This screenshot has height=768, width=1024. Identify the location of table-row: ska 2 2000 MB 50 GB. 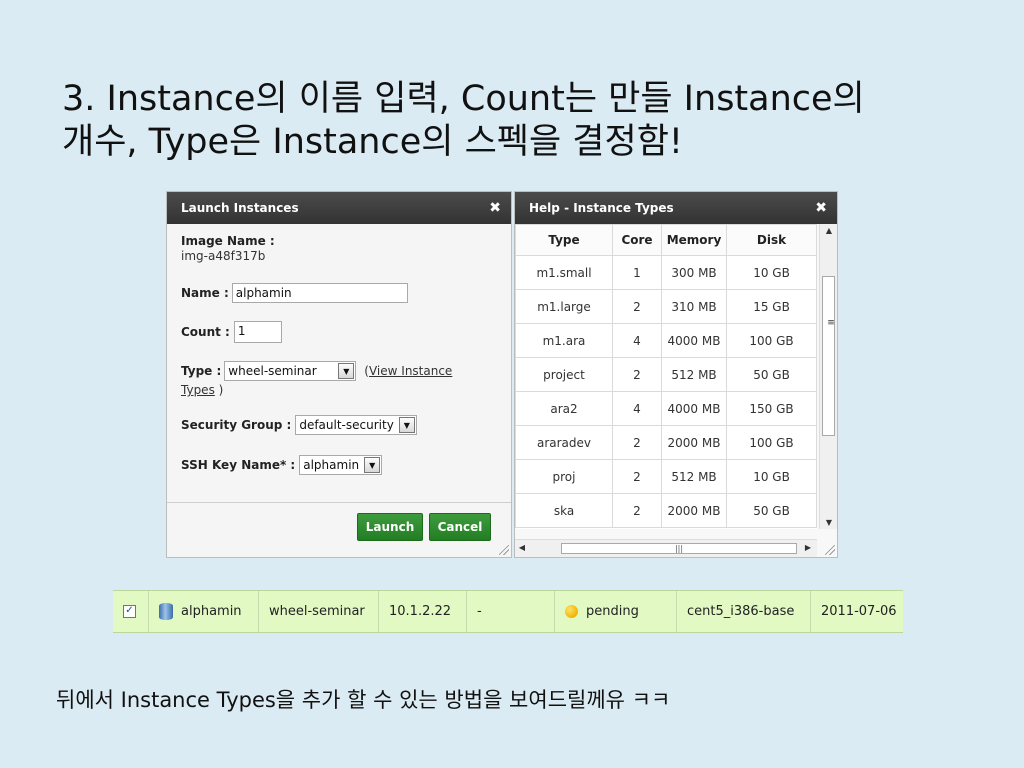
(666, 510).